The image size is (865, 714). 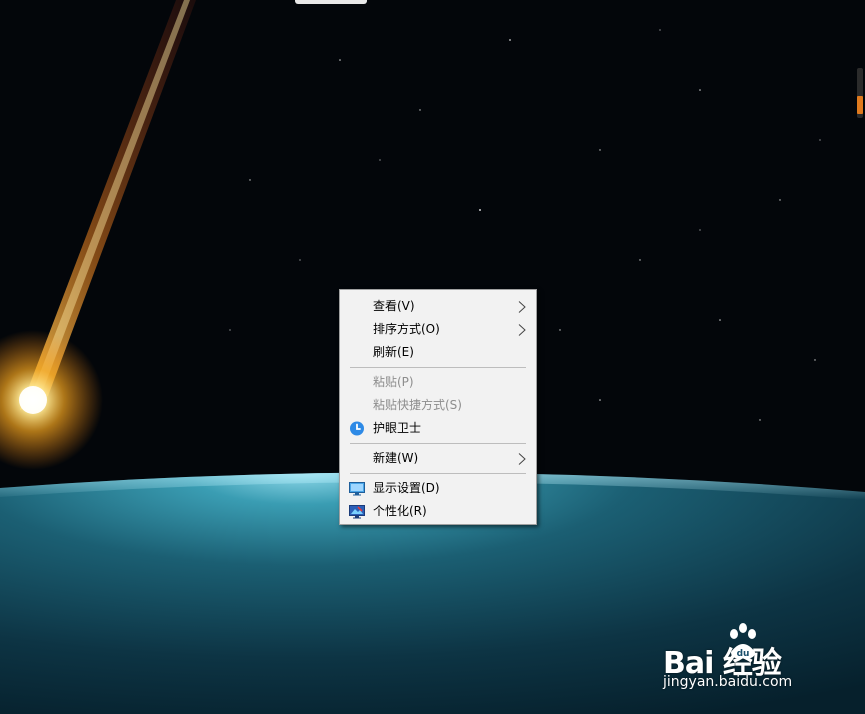 I want to click on menu-item-display-settings: 显示设置(D), so click(x=438, y=488).